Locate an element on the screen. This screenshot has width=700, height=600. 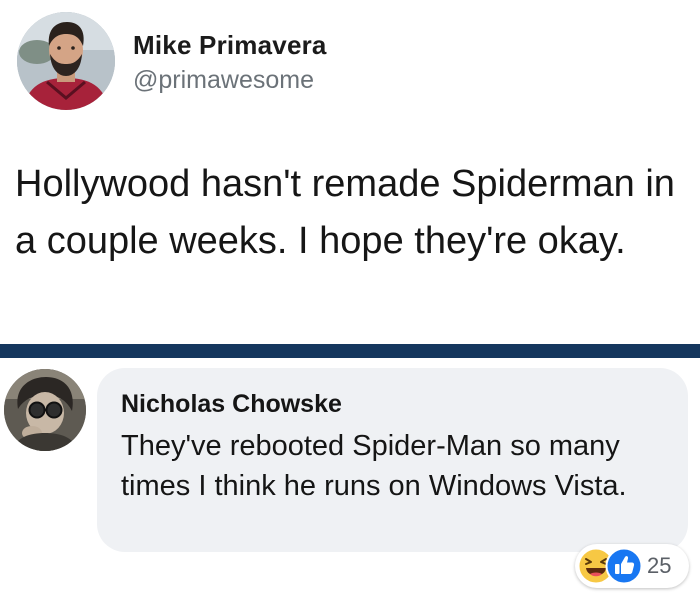
reactions-summary: 25 is located at coordinates (632, 566).